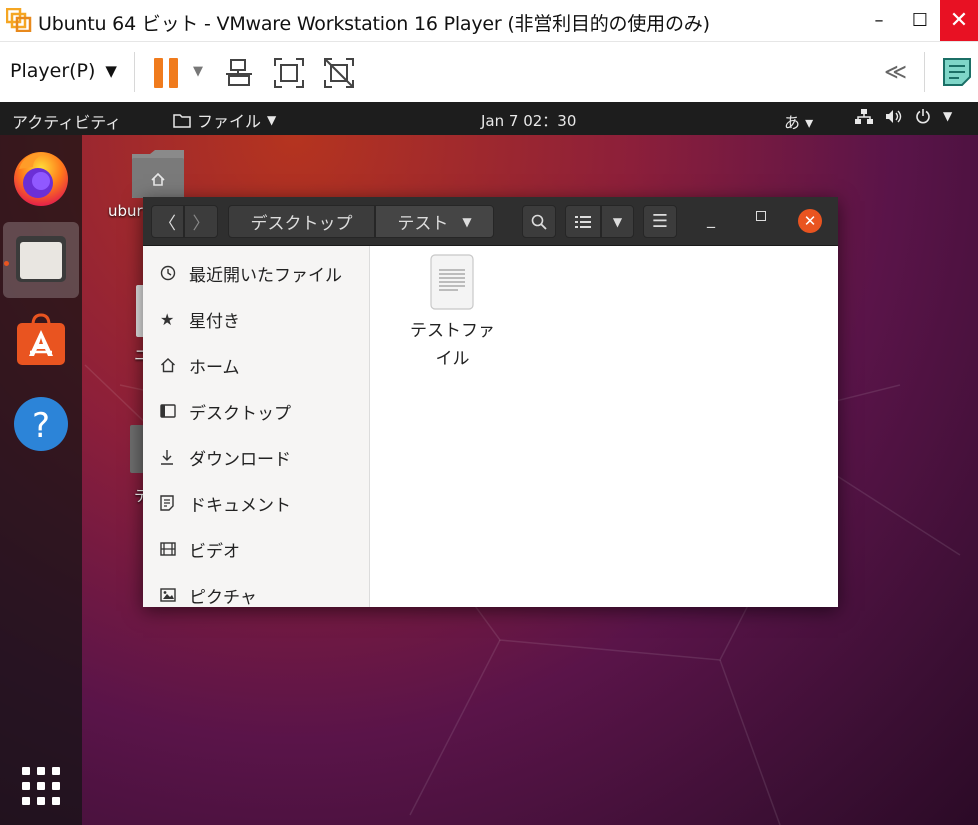 The image size is (978, 825). Describe the element at coordinates (166, 411) in the screenshot. I see `desktop-icon` at that location.